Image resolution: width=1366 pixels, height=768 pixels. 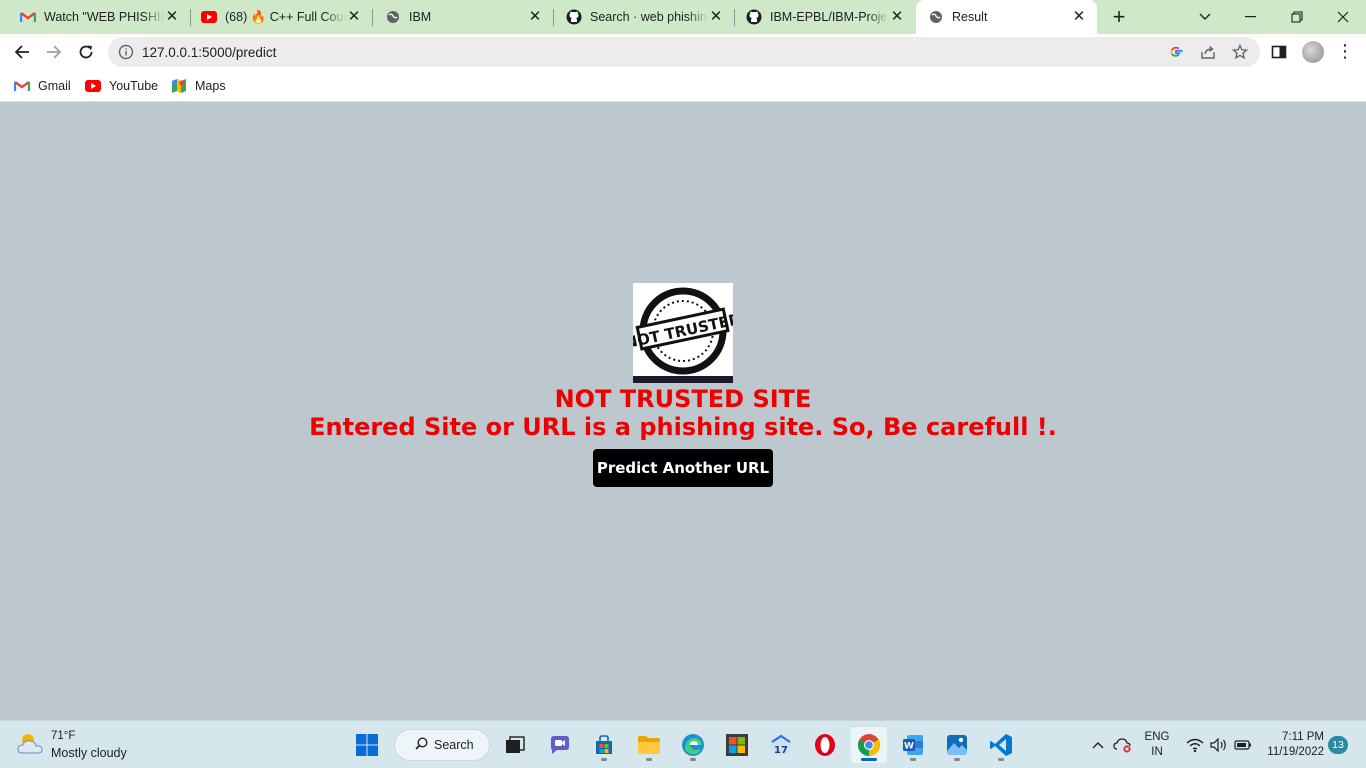 I want to click on address-bar: 127.0.0.1:5000/predict, so click(x=684, y=52).